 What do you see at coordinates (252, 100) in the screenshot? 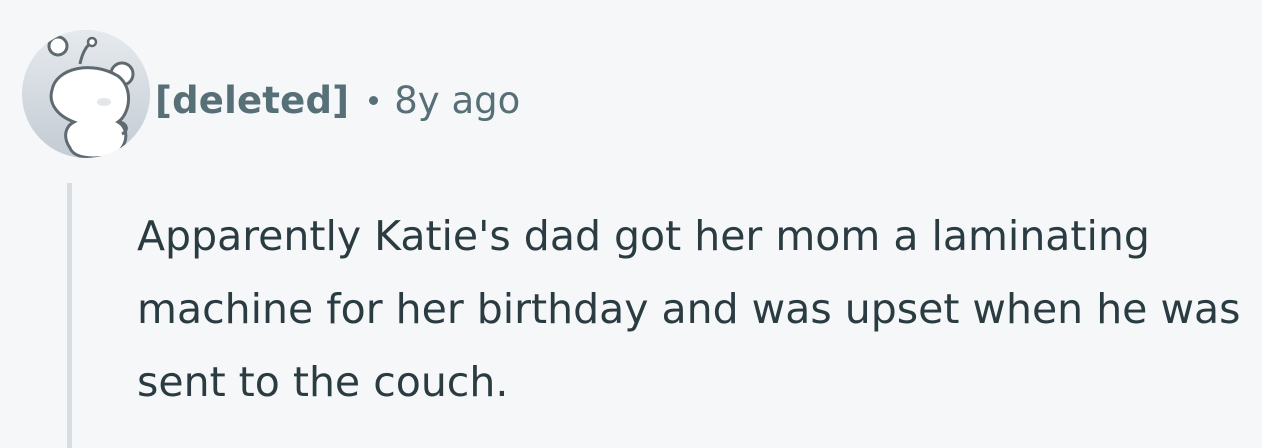
I see `author-name: [deleted]` at bounding box center [252, 100].